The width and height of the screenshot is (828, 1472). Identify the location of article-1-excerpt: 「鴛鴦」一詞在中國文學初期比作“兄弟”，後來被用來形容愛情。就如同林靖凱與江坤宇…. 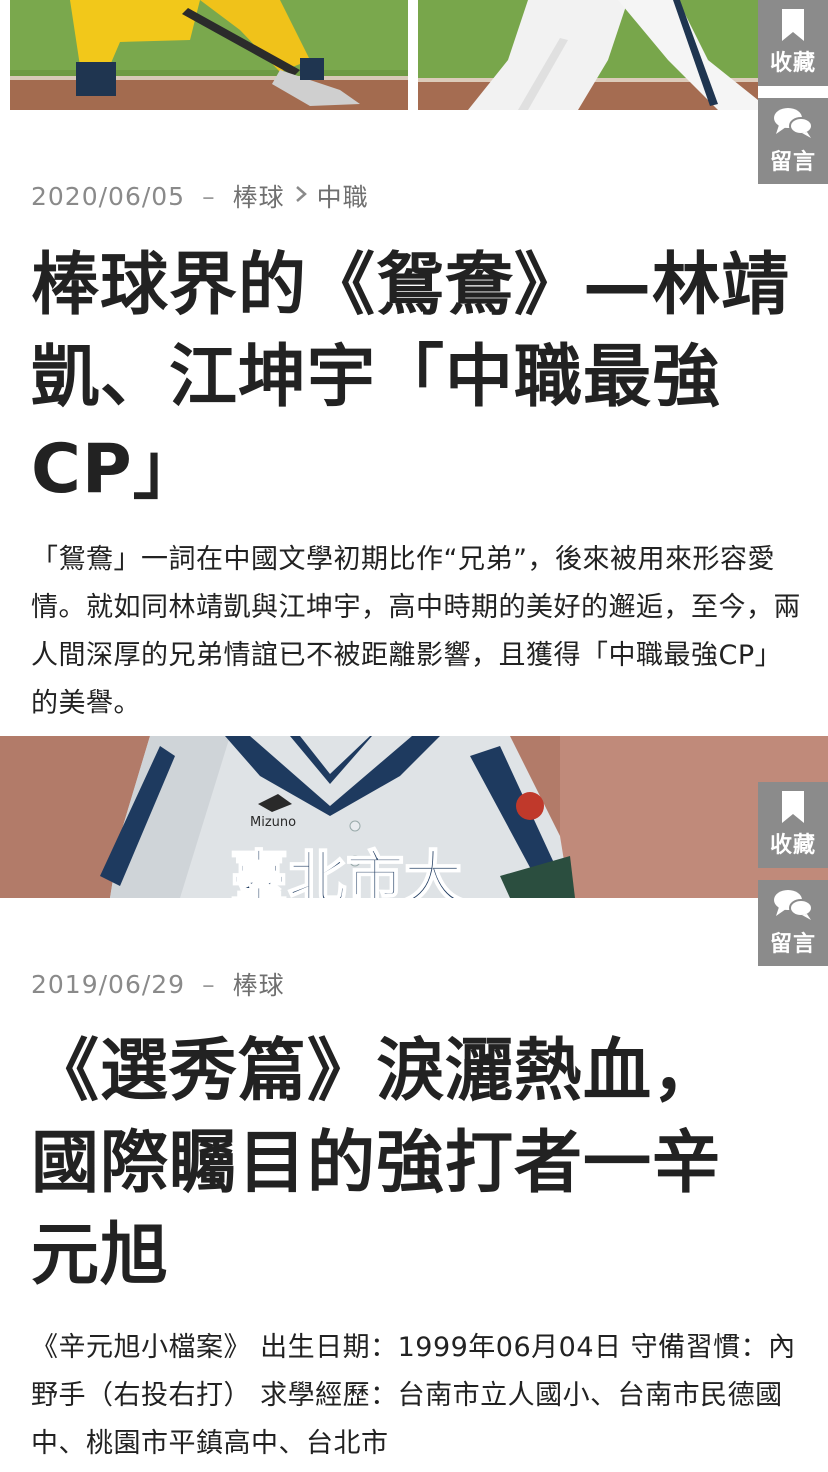
(416, 631).